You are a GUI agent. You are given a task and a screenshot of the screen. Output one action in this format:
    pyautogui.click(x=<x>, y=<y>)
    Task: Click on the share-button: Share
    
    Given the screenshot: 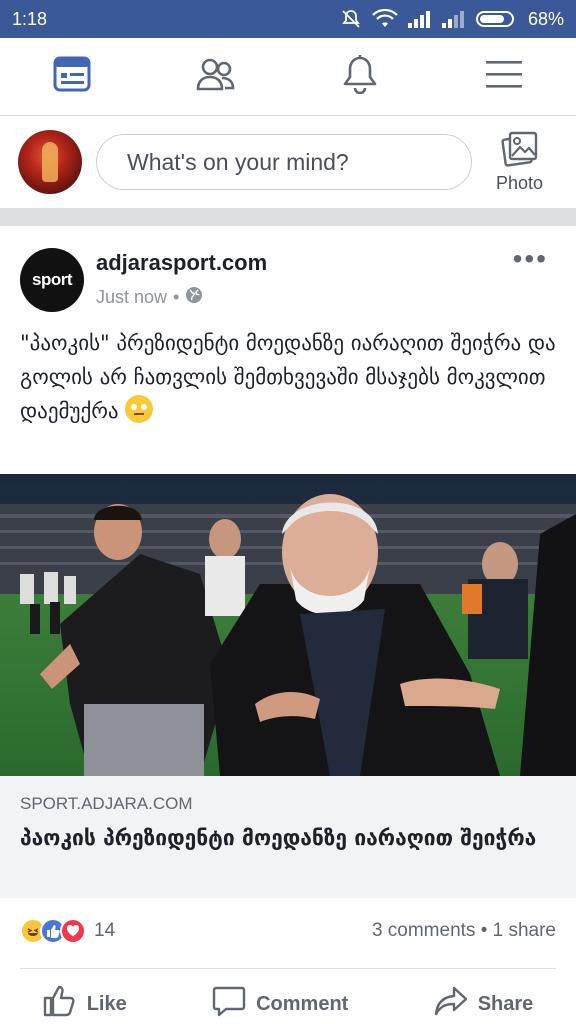 What is the action you would take?
    pyautogui.click(x=484, y=1004)
    